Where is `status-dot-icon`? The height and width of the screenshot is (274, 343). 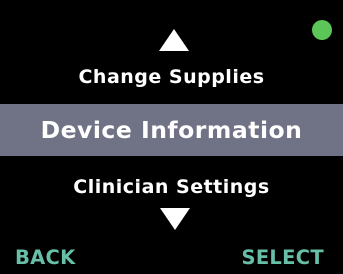 status-dot-icon is located at coordinates (322, 30).